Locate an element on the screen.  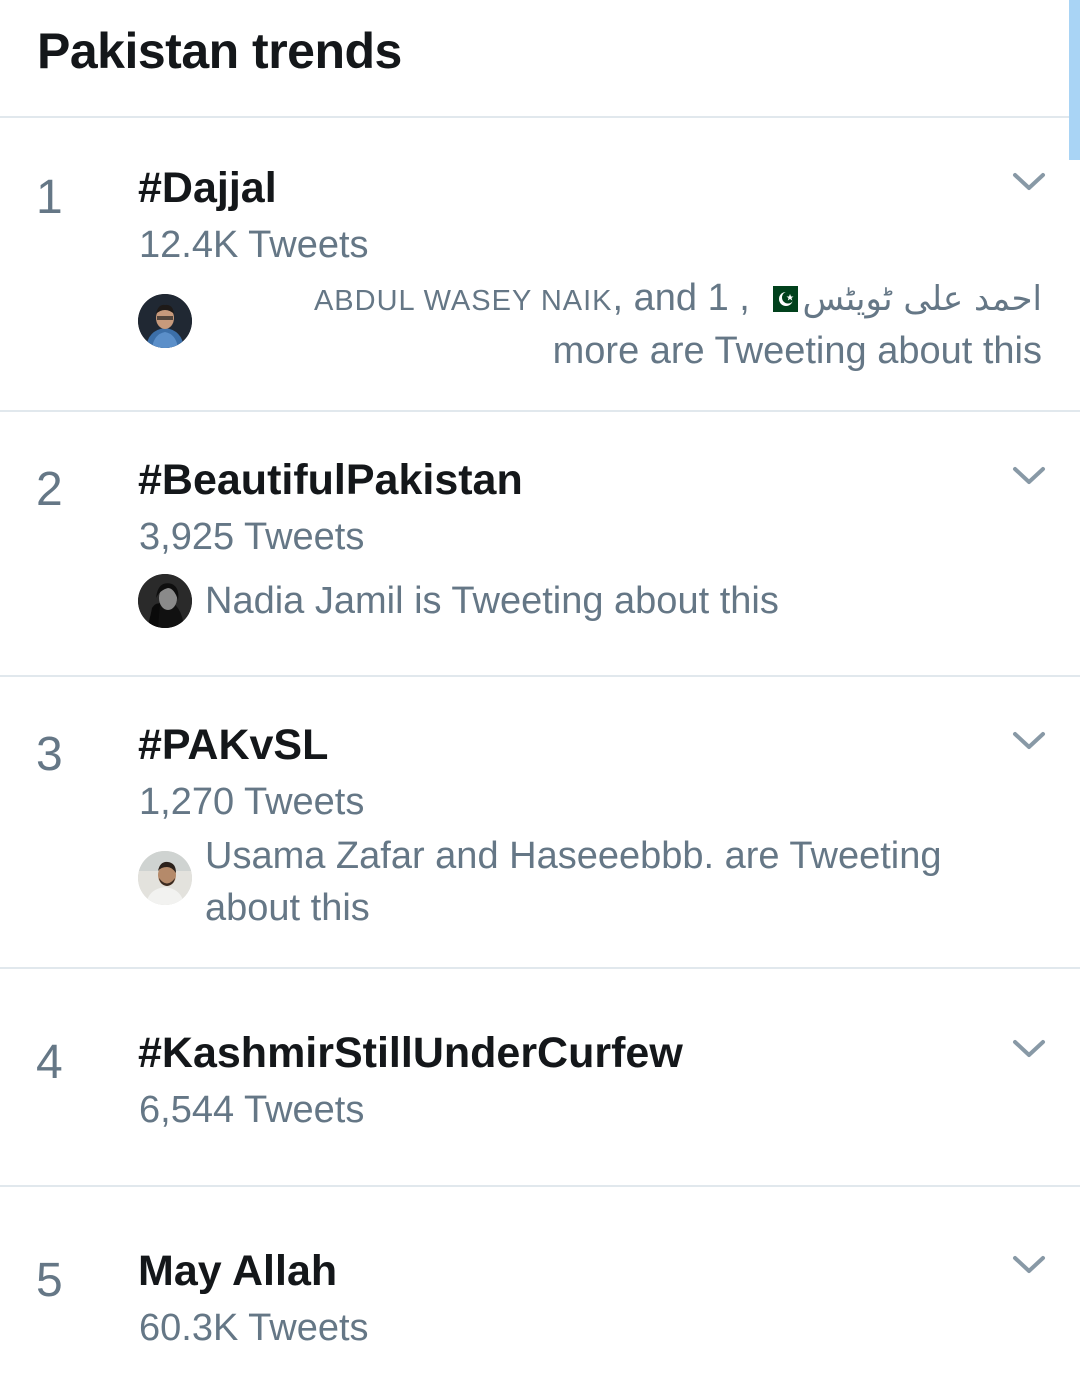
trend-rank: 1 is located at coordinates (49, 197).